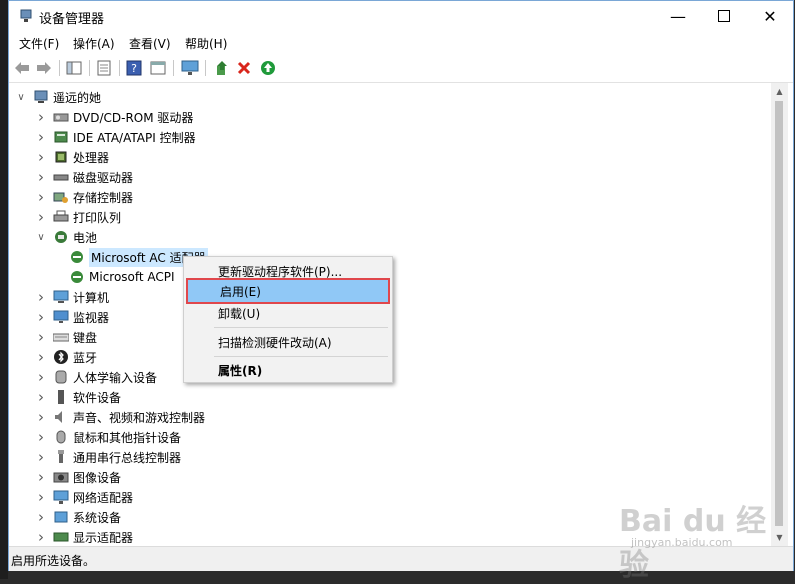 The width and height of the screenshot is (795, 584). What do you see at coordinates (91, 297) in the screenshot?
I see `tree-item-label: 计算机` at bounding box center [91, 297].